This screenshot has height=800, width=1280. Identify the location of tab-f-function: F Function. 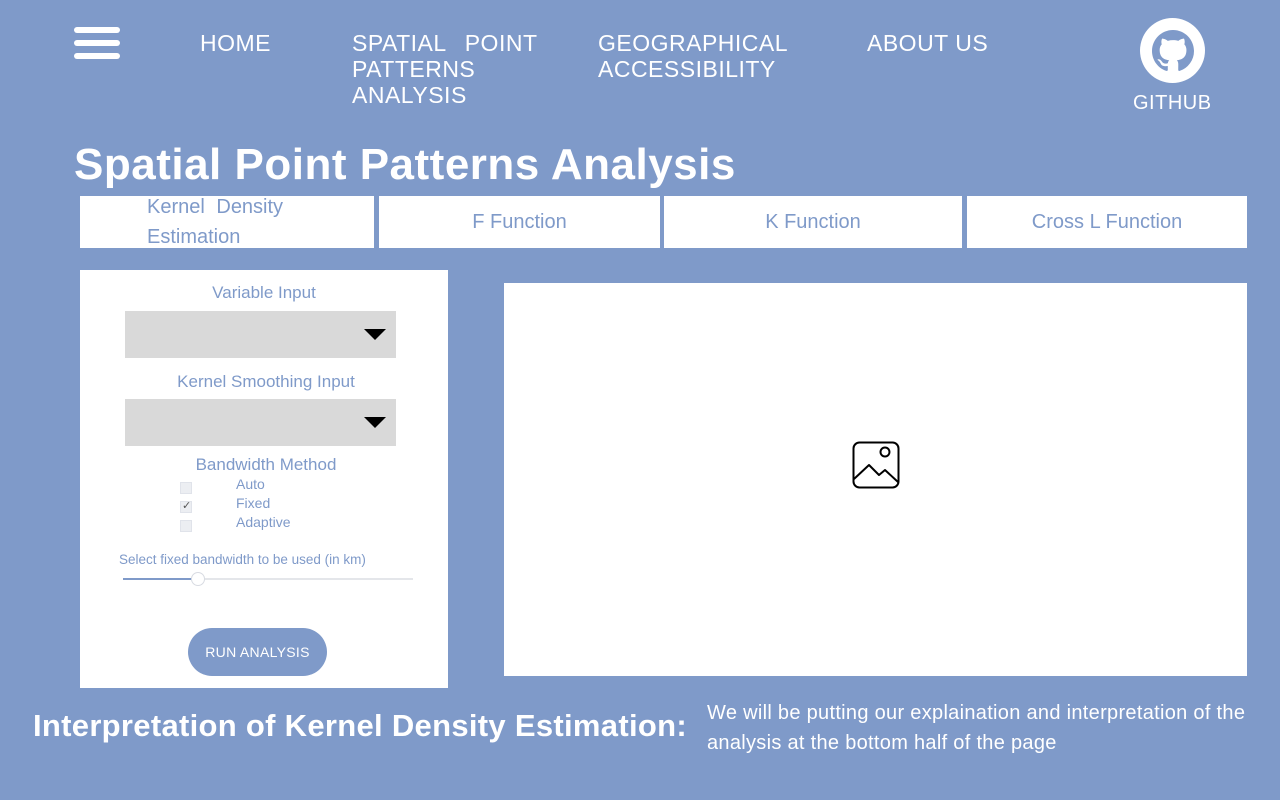
(519, 222).